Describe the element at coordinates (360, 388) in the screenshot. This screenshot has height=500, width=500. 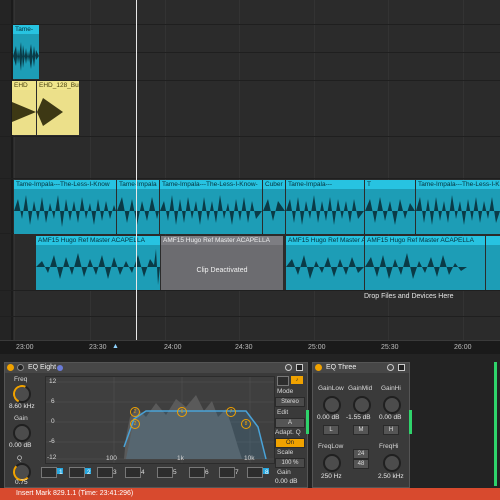
I see `gain-mid-label: GainMid` at that location.